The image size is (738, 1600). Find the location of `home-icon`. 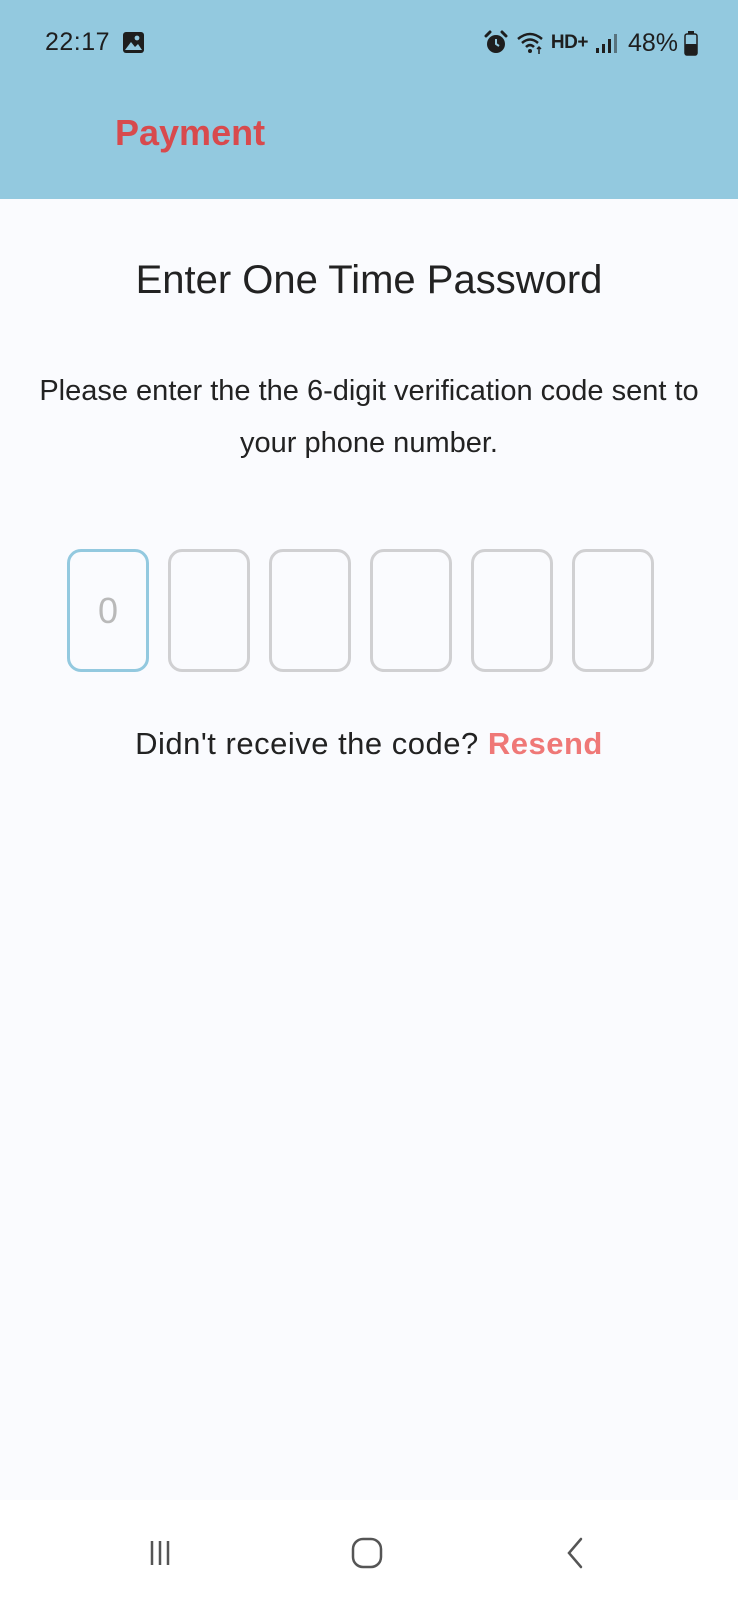

home-icon is located at coordinates (367, 1555).